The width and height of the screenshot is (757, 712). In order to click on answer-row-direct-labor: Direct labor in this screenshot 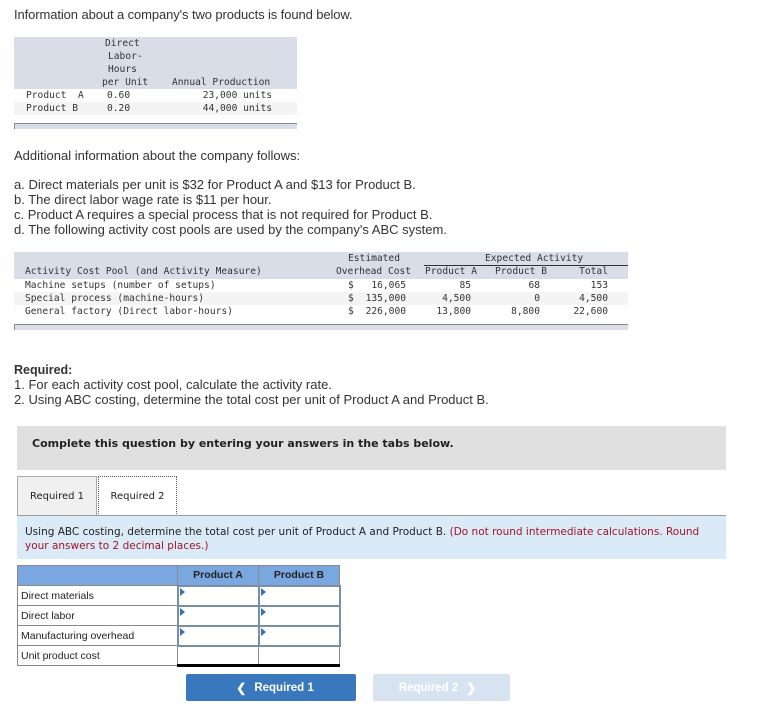, I will do `click(179, 615)`.